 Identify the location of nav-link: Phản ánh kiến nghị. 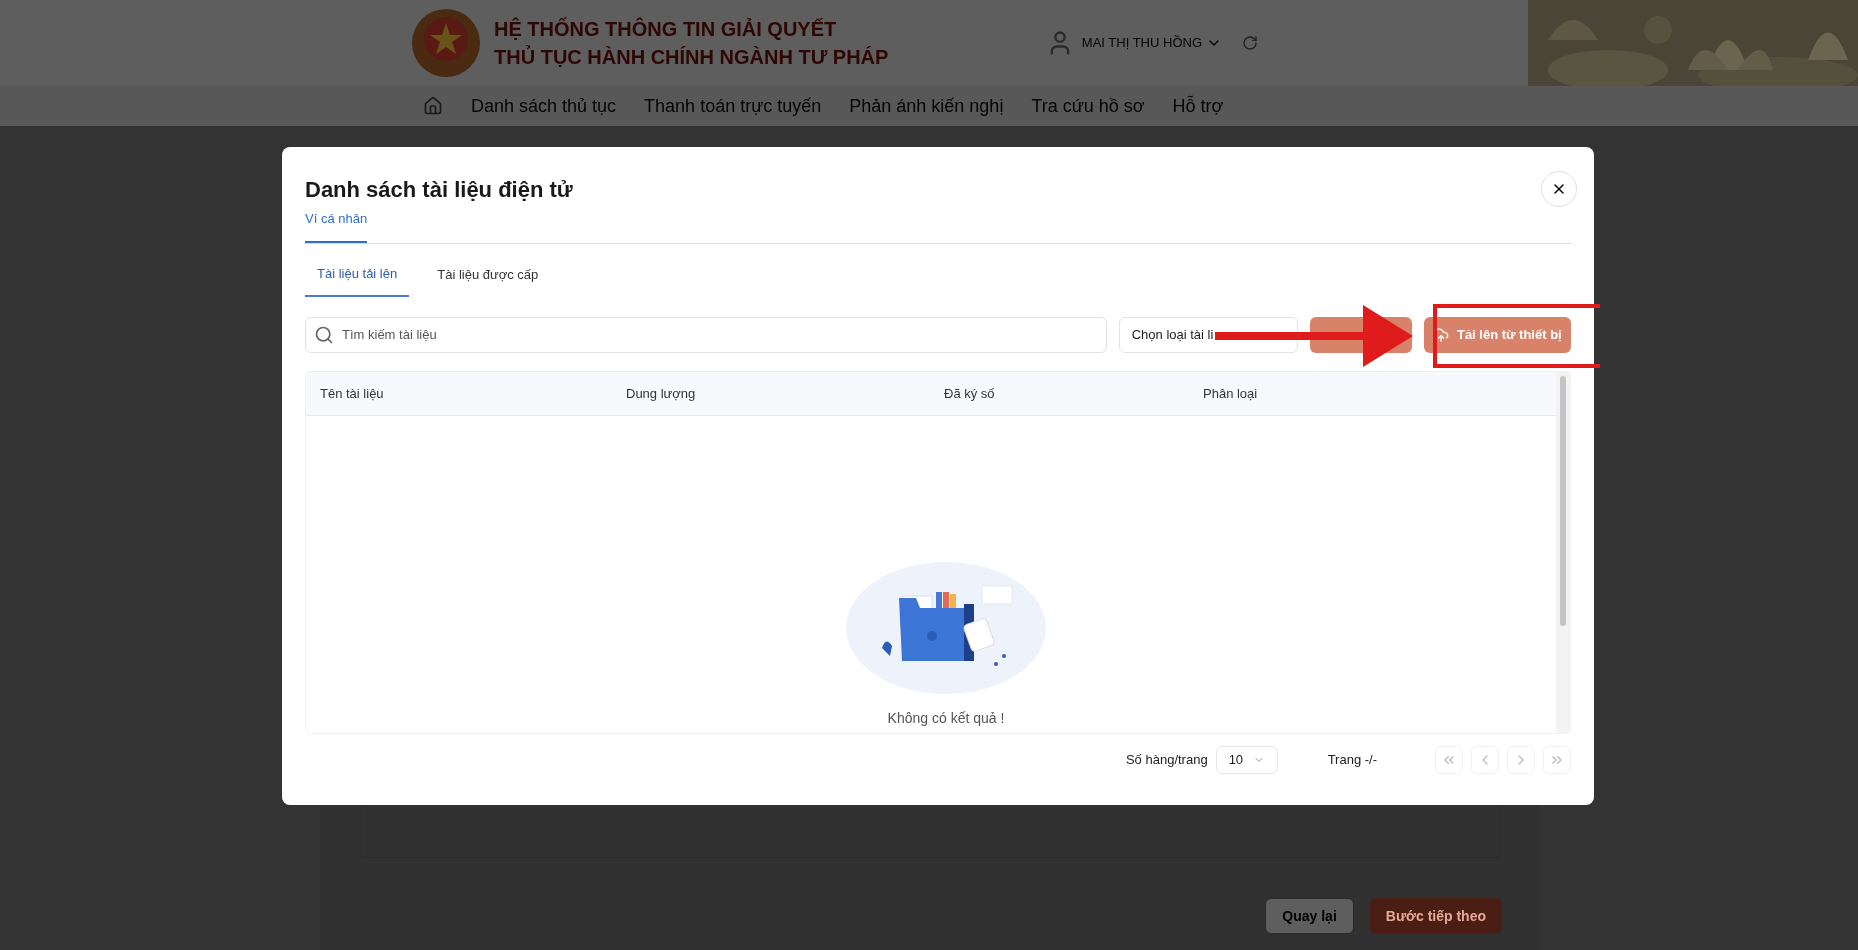
(926, 106).